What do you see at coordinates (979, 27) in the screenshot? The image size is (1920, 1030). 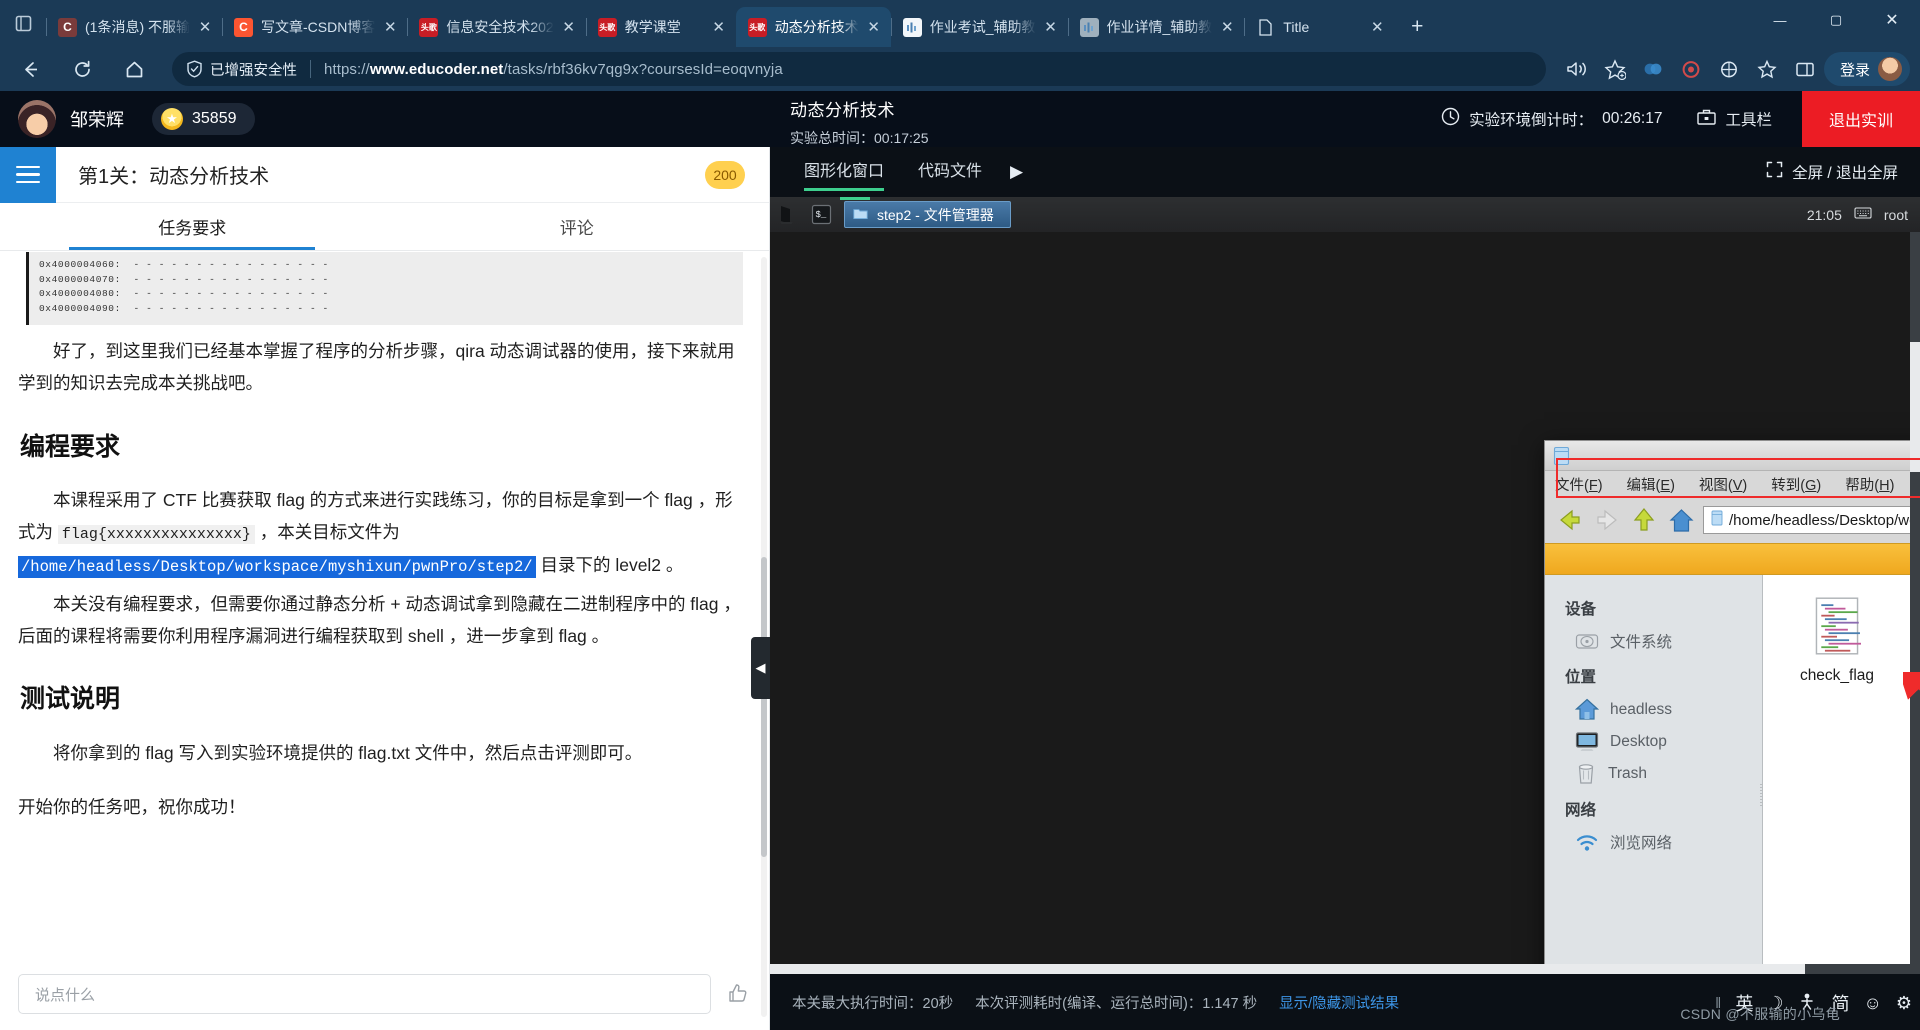 I see `browser-tab: 作业考试_辅助教 ✕` at bounding box center [979, 27].